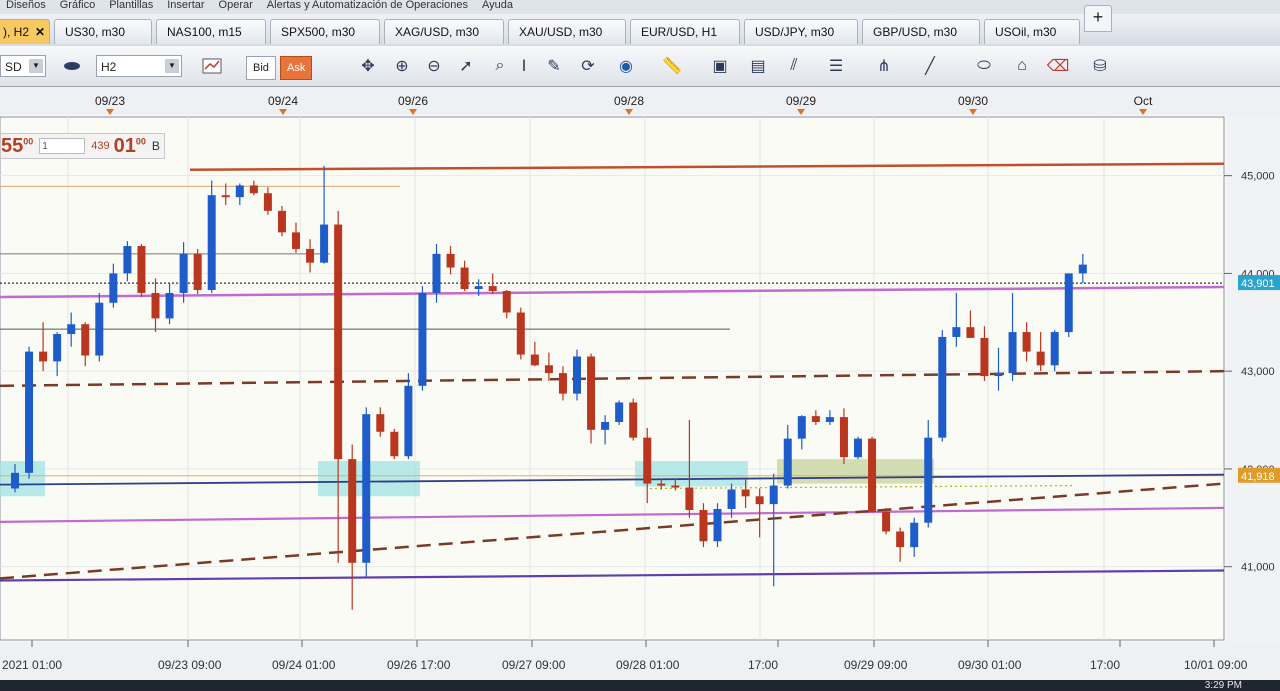 The height and width of the screenshot is (691, 1280). What do you see at coordinates (930, 66) in the screenshot?
I see `pen-icon: ╱` at bounding box center [930, 66].